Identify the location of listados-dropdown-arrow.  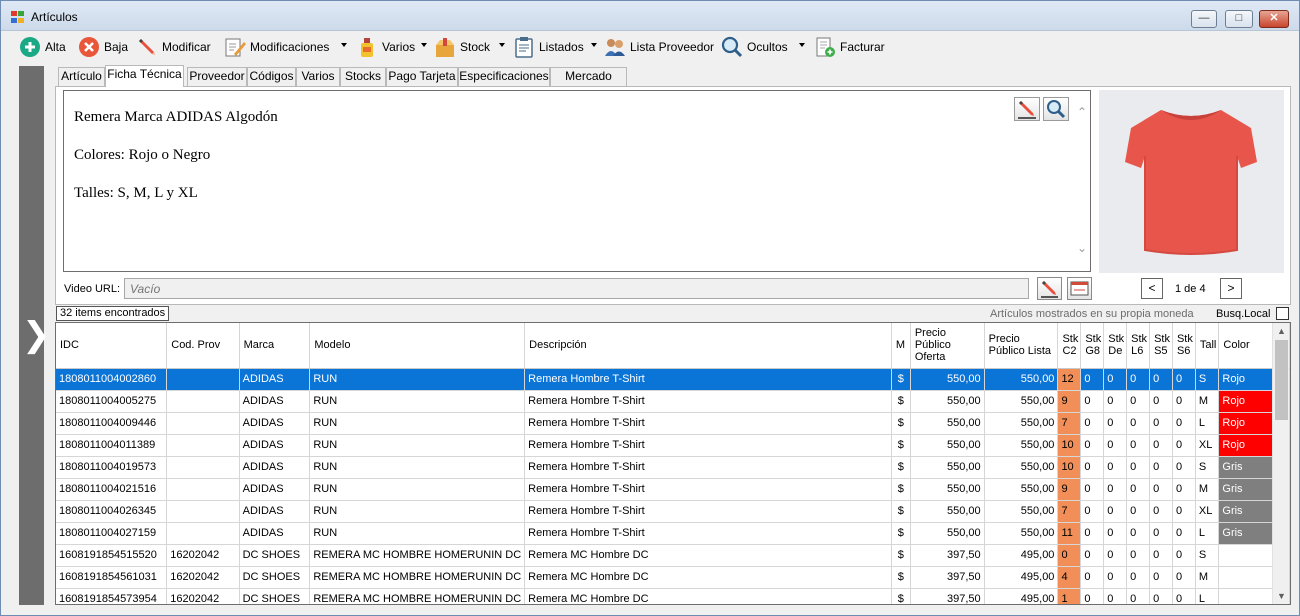
(594, 45).